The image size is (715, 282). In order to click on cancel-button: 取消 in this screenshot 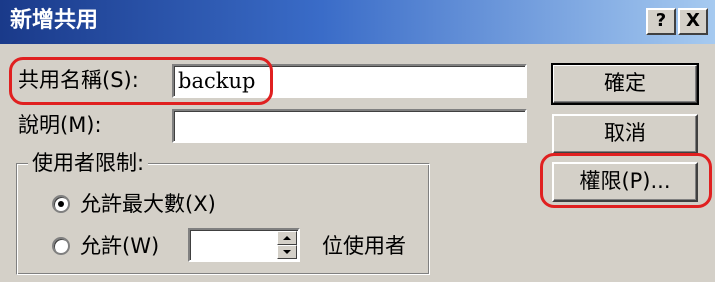, I will do `click(625, 134)`.